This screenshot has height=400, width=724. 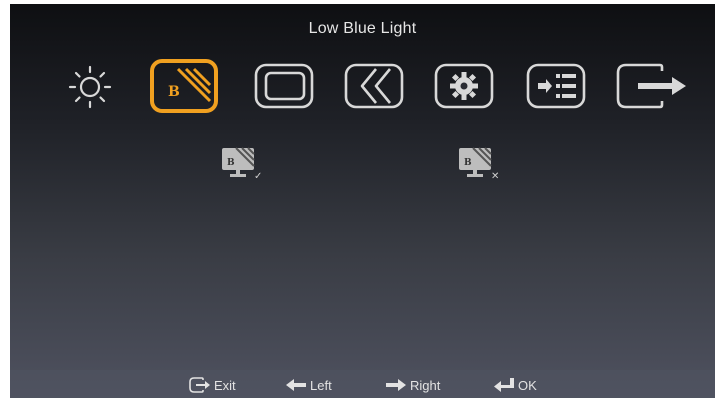 I want to click on right-arrow-icon, so click(x=396, y=385).